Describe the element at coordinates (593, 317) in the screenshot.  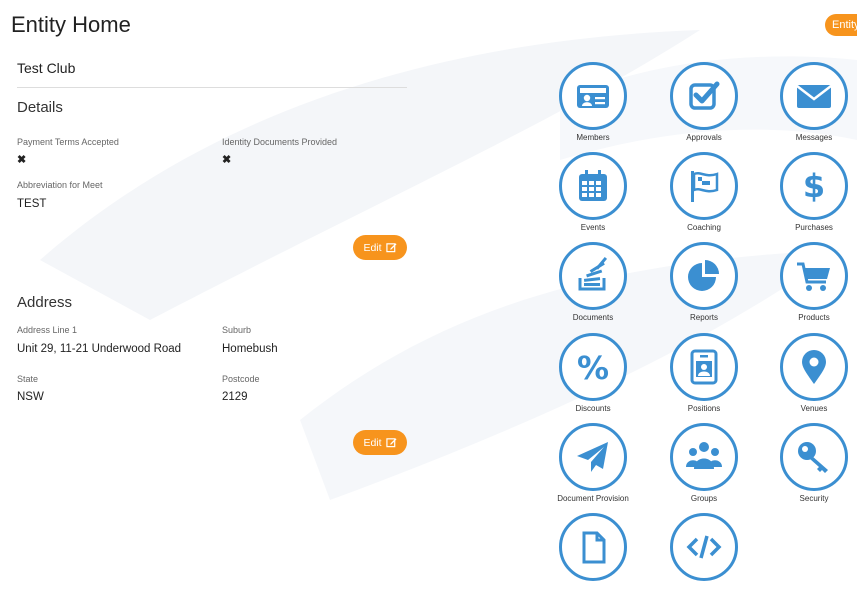
I see `tile-documents-label: Documents` at that location.